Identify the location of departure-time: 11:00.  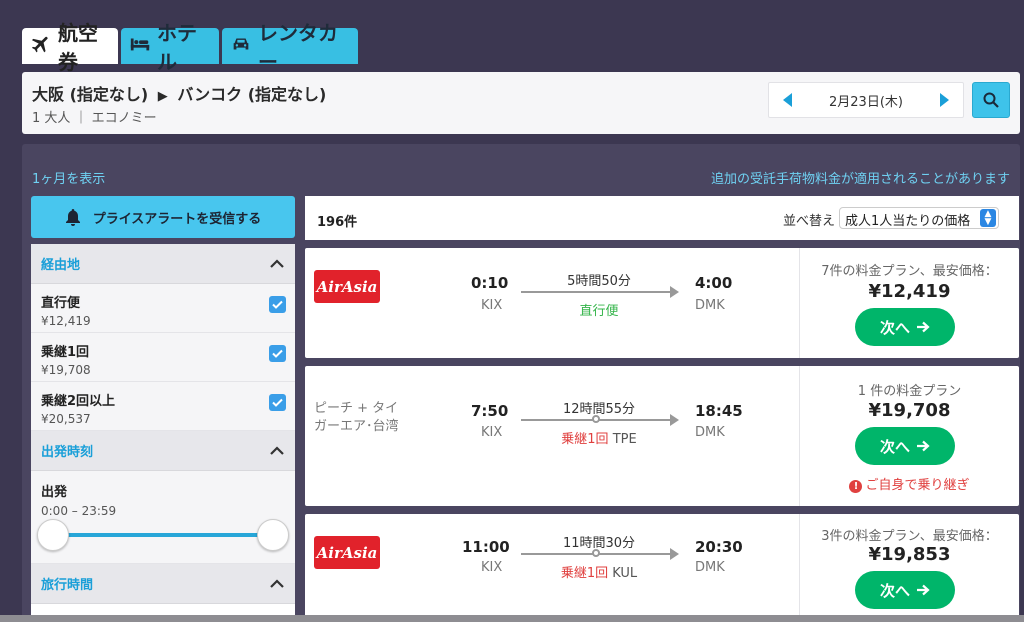
(486, 547).